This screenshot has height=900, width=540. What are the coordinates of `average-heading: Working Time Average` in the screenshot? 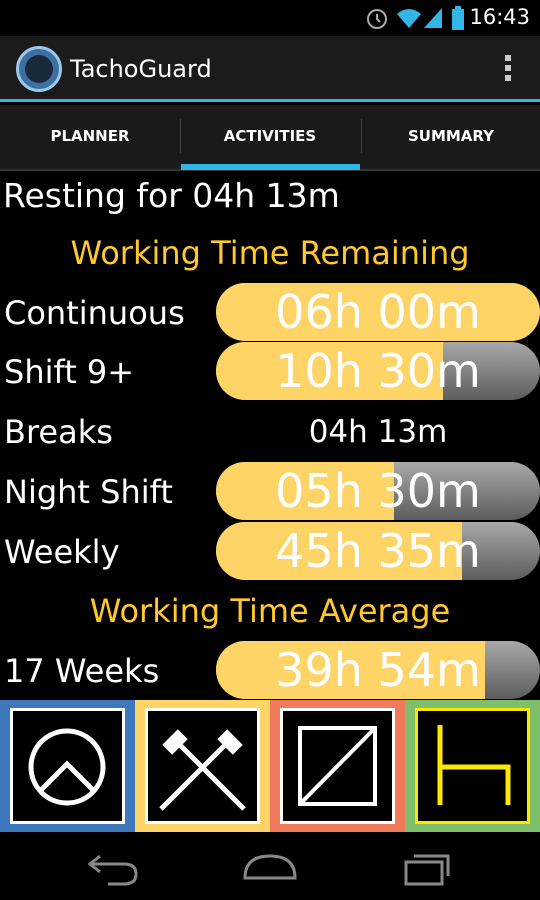 It's located at (270, 611).